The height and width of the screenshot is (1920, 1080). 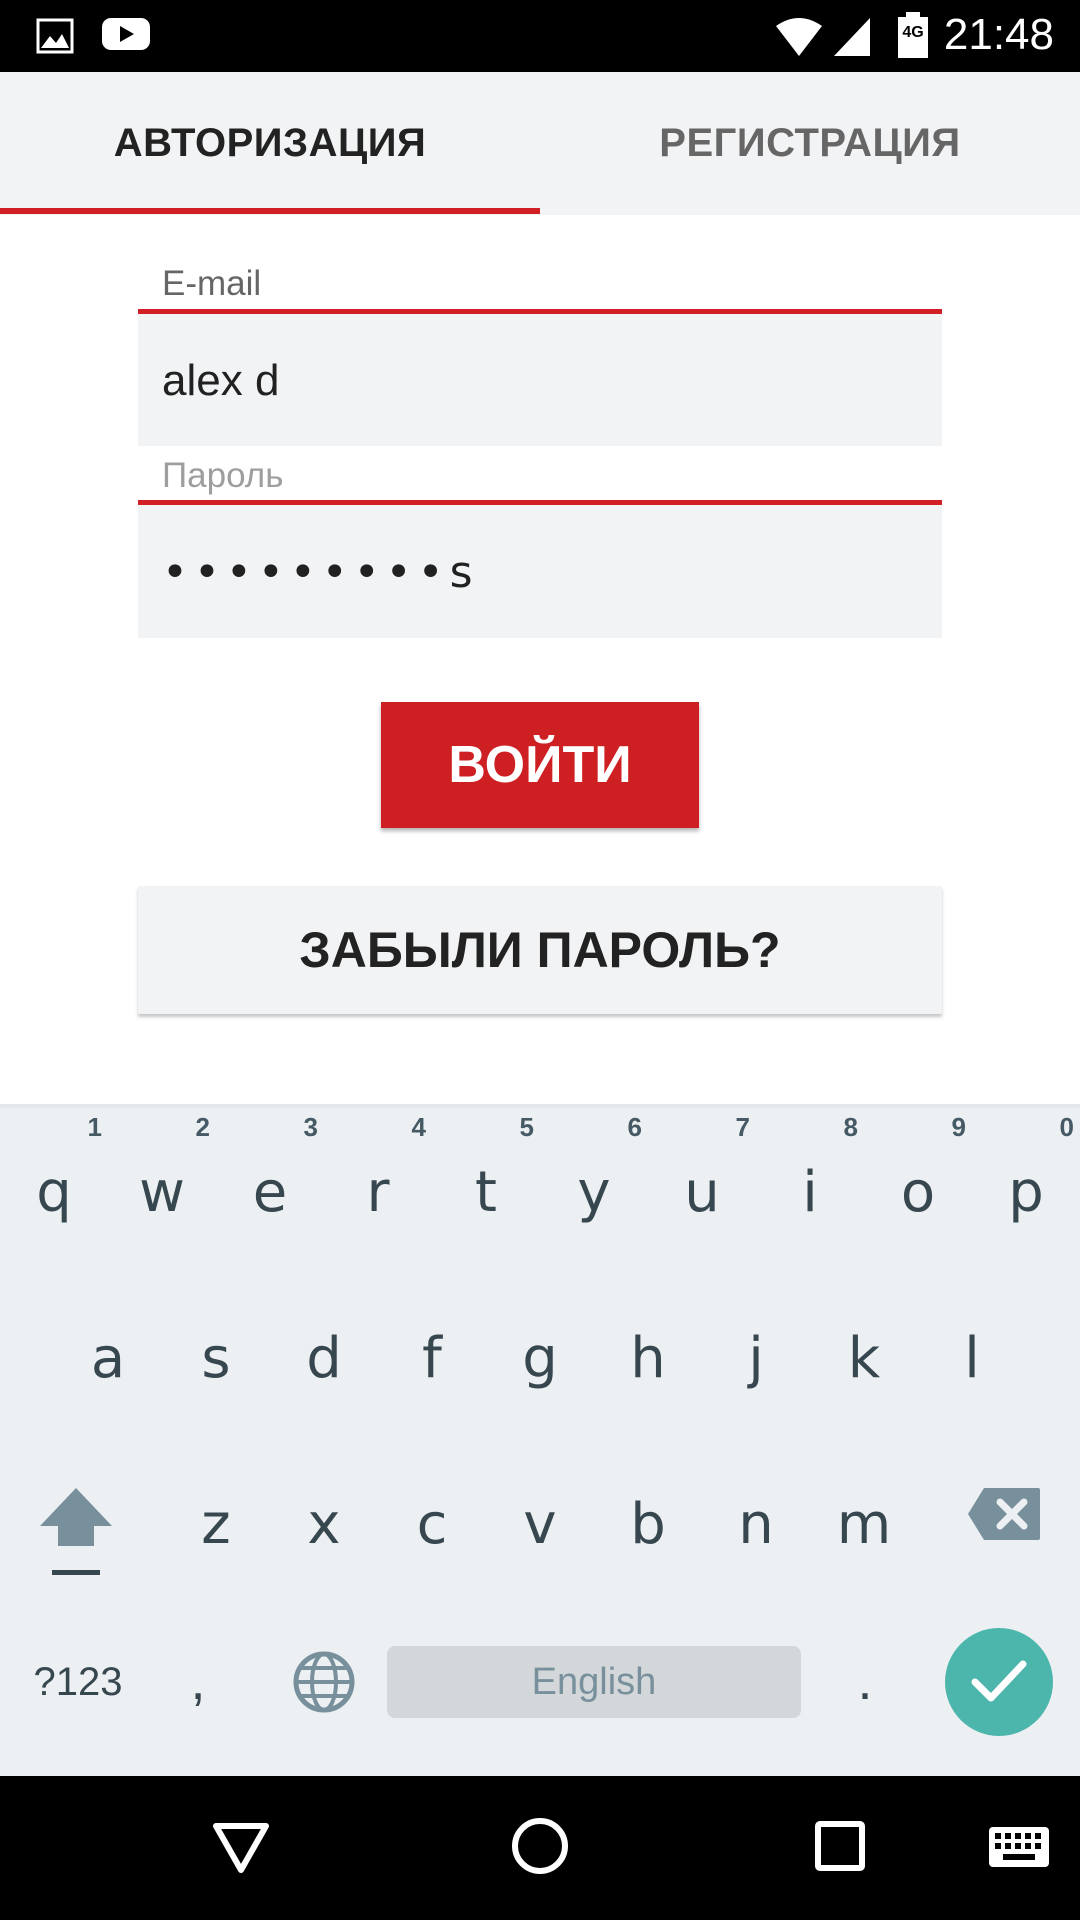 What do you see at coordinates (324, 1524) in the screenshot?
I see `key-x: x` at bounding box center [324, 1524].